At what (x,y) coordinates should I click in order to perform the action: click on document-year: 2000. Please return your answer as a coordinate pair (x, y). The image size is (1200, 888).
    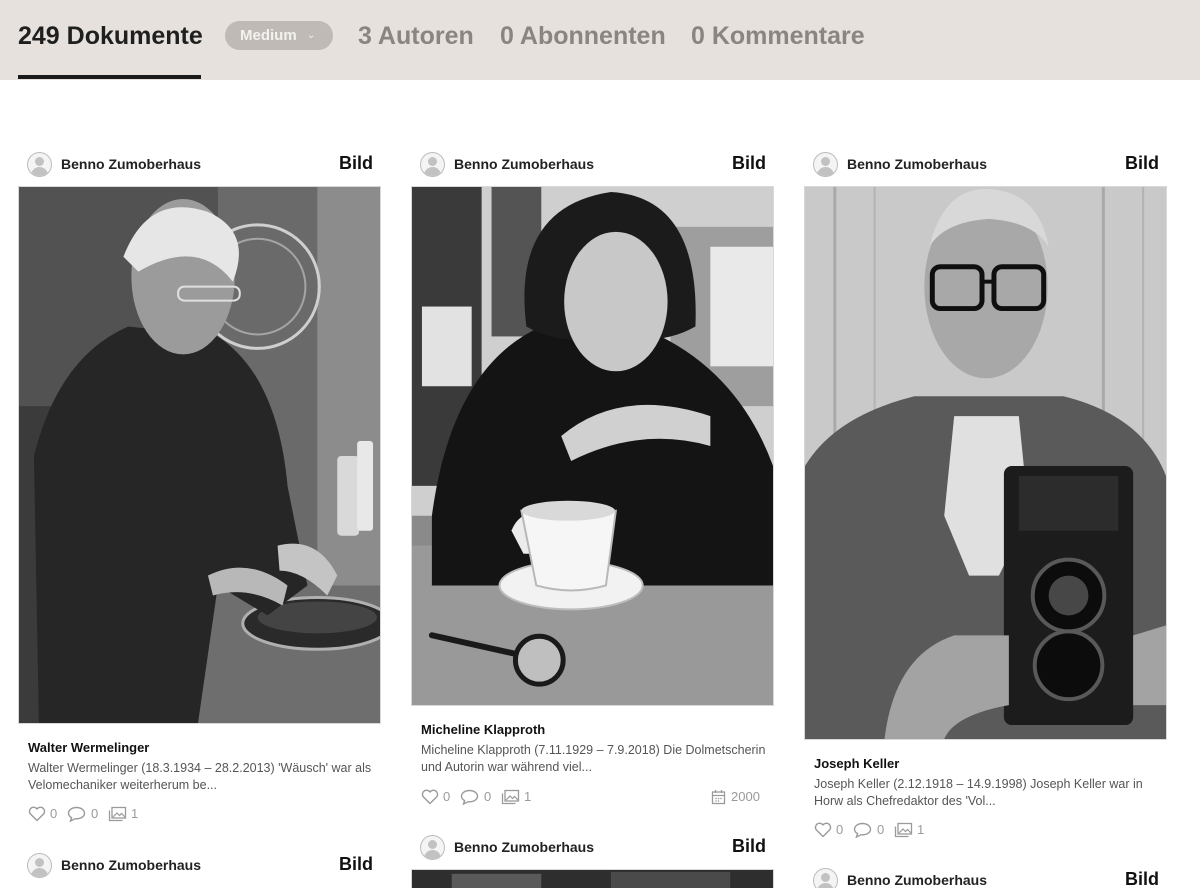
    Looking at the image, I should click on (738, 797).